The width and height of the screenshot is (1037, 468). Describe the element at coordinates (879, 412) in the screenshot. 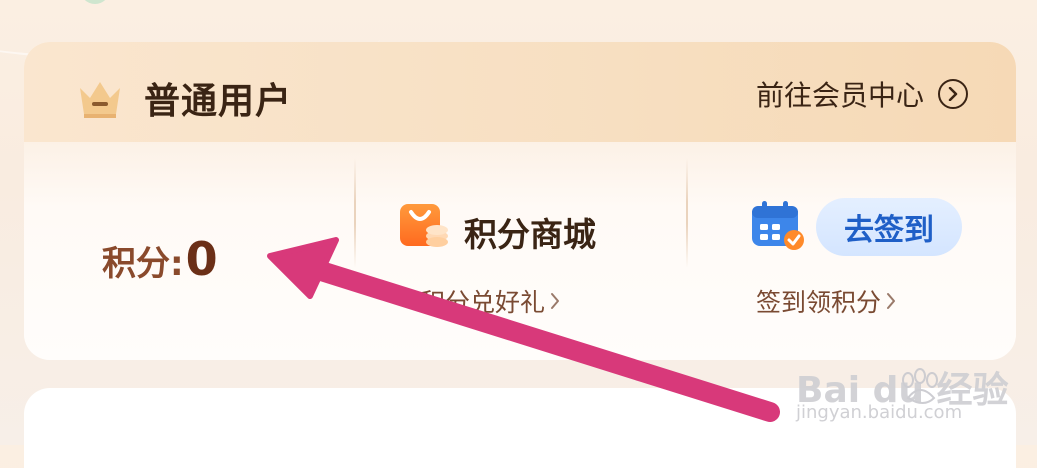

I see `watermark-url: jingyan.baidu.com` at that location.